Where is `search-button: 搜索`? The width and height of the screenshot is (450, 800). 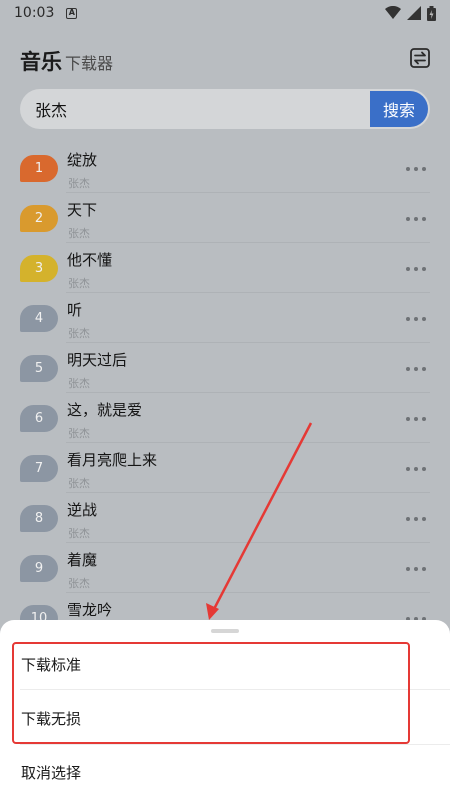 search-button: 搜索 is located at coordinates (399, 109).